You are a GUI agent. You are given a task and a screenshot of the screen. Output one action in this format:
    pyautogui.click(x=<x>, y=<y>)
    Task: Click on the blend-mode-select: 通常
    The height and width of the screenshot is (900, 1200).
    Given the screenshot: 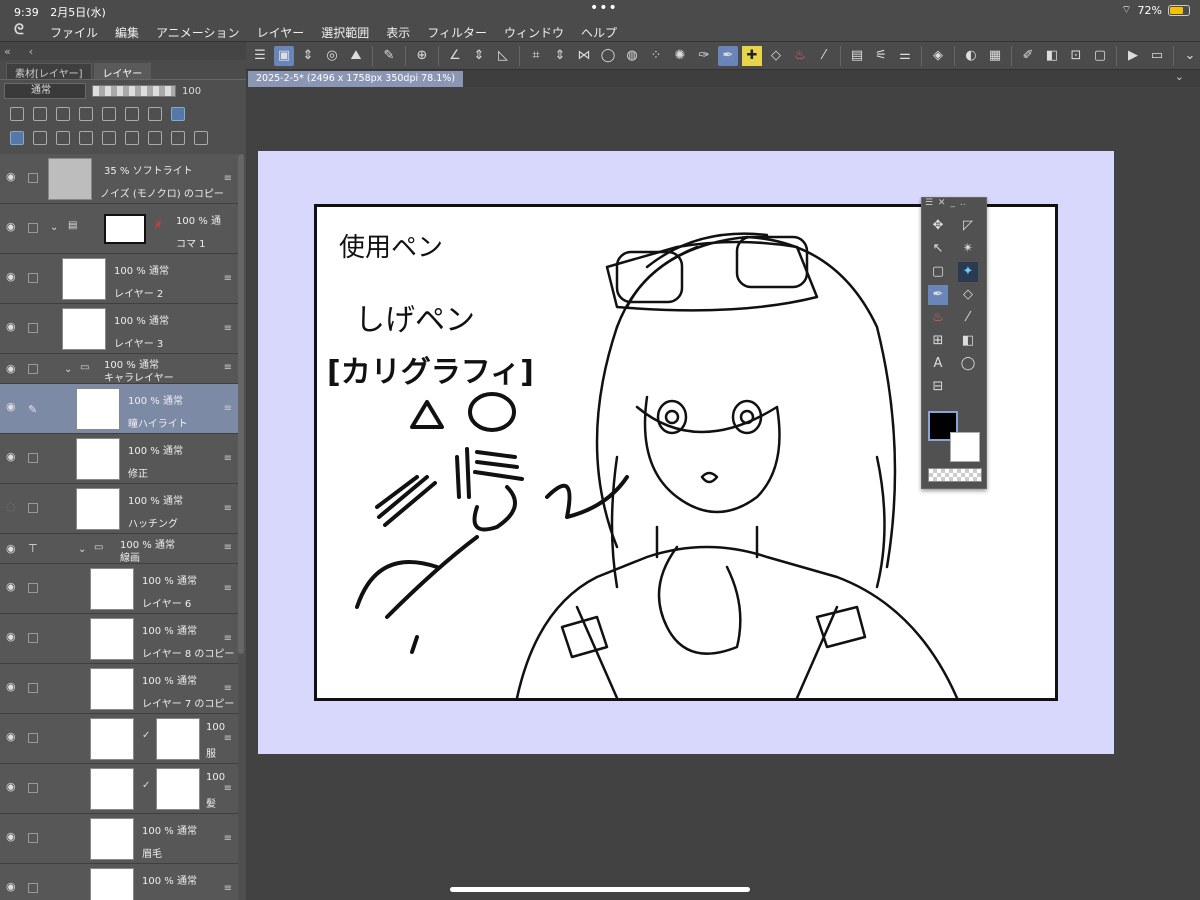 What is the action you would take?
    pyautogui.click(x=45, y=91)
    